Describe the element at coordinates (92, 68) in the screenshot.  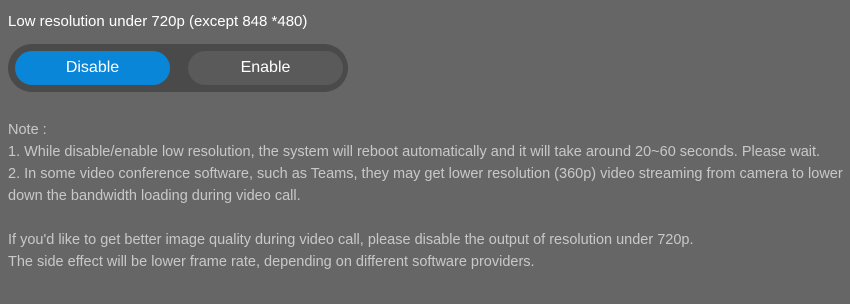
I see `disable-button: Disable` at that location.